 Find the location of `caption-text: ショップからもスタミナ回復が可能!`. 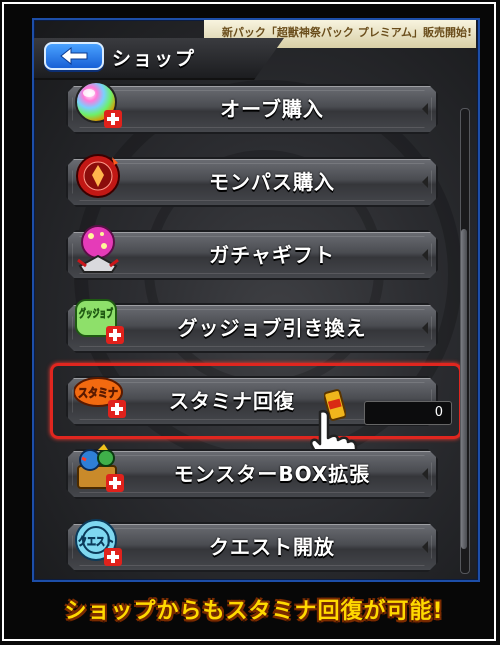

caption-text: ショップからもスタミナ回復が可能! is located at coordinates (254, 611).